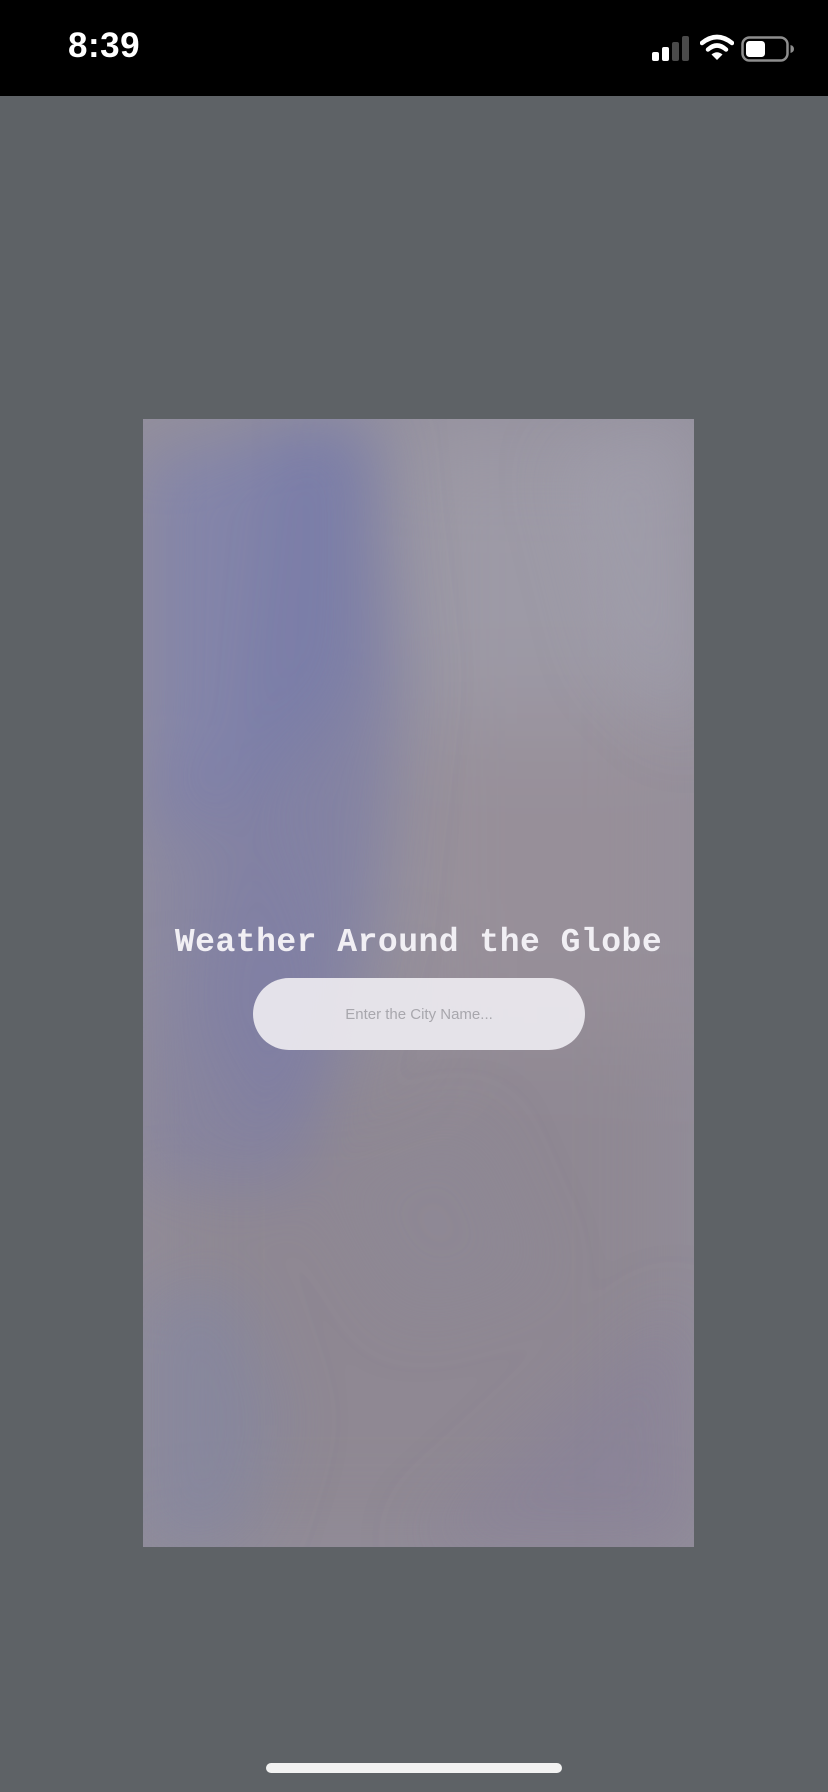 The image size is (828, 1792). Describe the element at coordinates (717, 47) in the screenshot. I see `wifi-icon` at that location.